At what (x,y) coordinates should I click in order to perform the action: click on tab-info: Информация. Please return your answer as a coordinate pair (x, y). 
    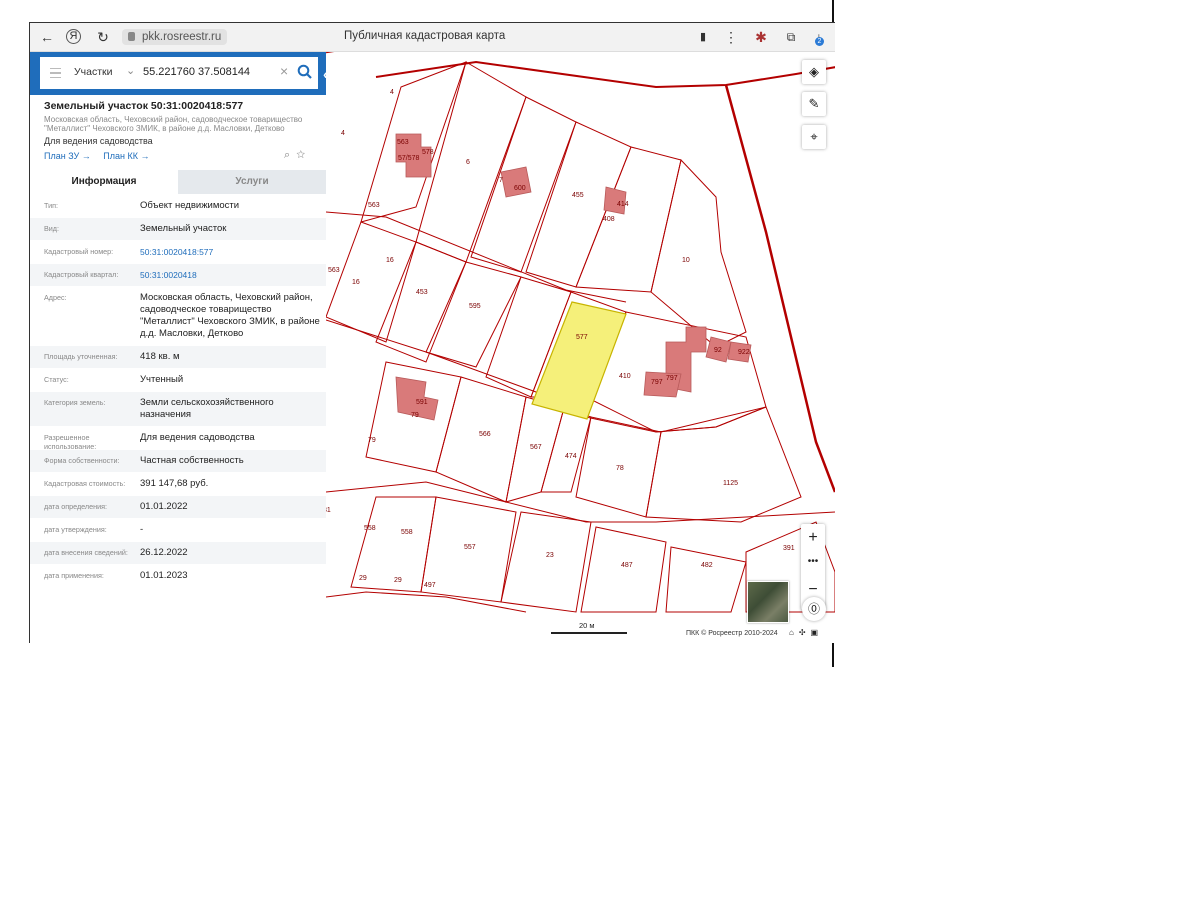
    Looking at the image, I should click on (104, 182).